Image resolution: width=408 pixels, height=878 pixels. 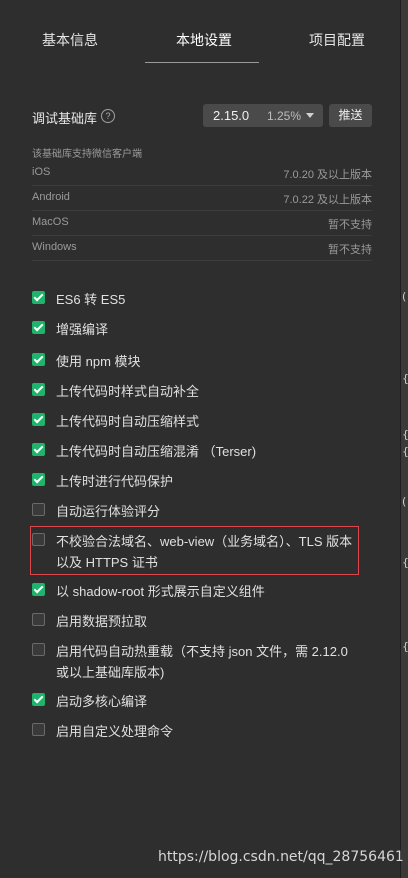 What do you see at coordinates (310, 115) in the screenshot?
I see `chevron-down-icon` at bounding box center [310, 115].